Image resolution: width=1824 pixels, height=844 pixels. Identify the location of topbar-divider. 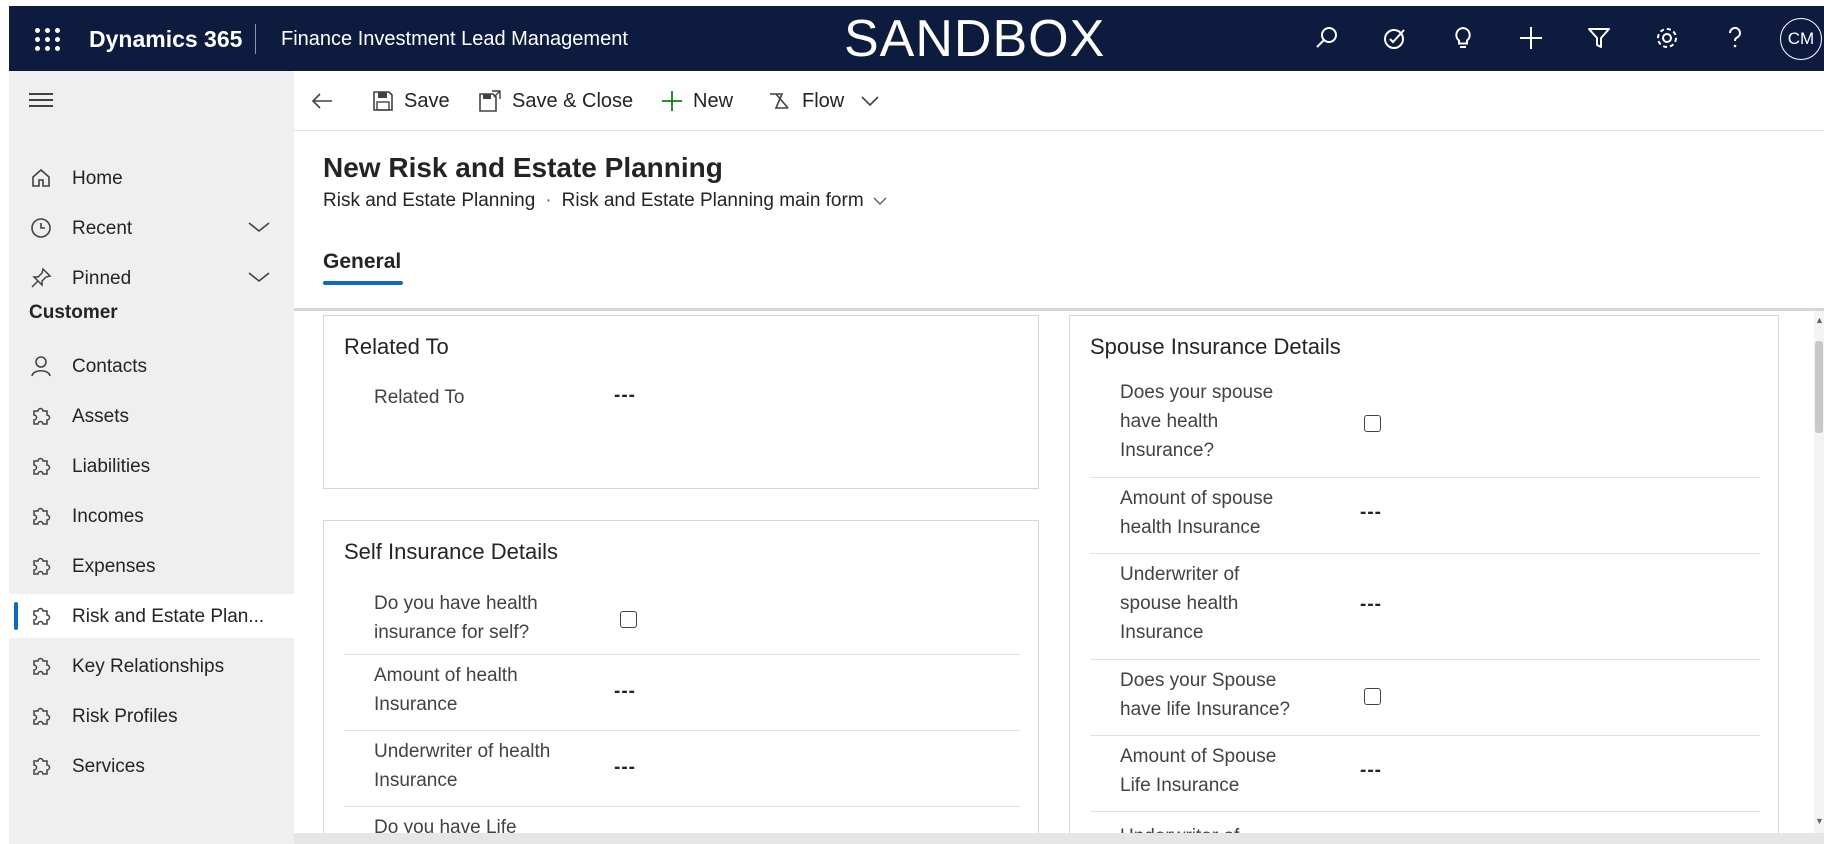
(255, 39).